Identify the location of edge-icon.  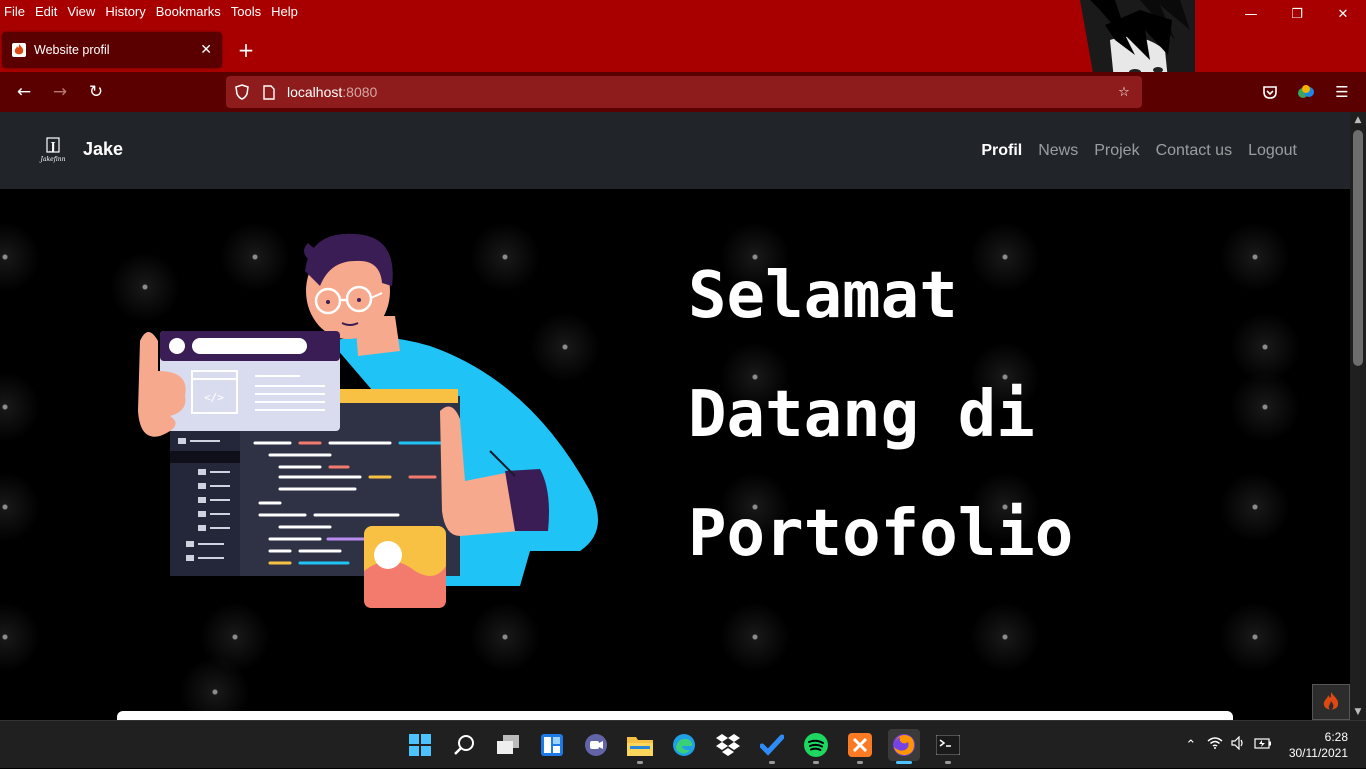
(684, 745).